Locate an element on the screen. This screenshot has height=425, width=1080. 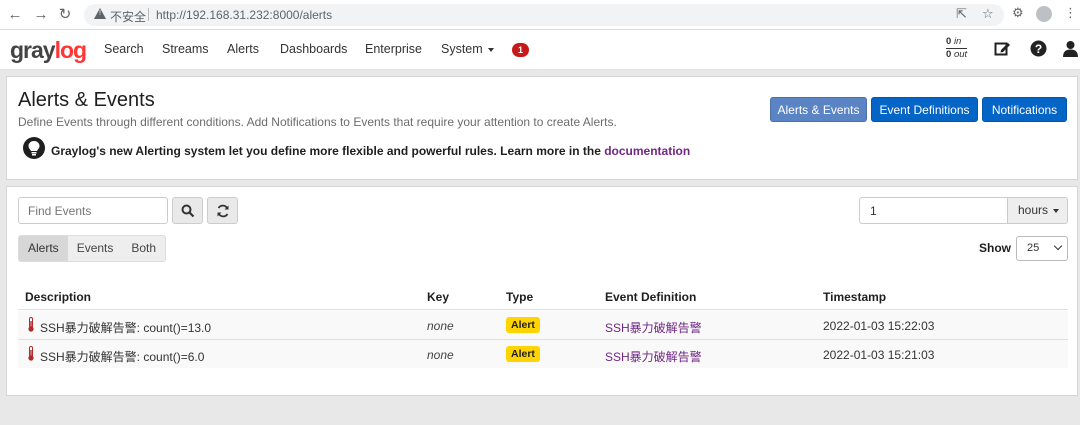
throughput-in-unit: in is located at coordinates (957, 41).